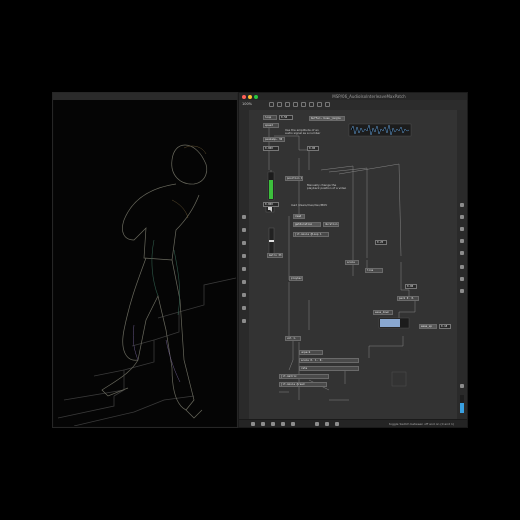 The width and height of the screenshot is (520, 520). I want to click on scale-object: scale, so click(352, 262).